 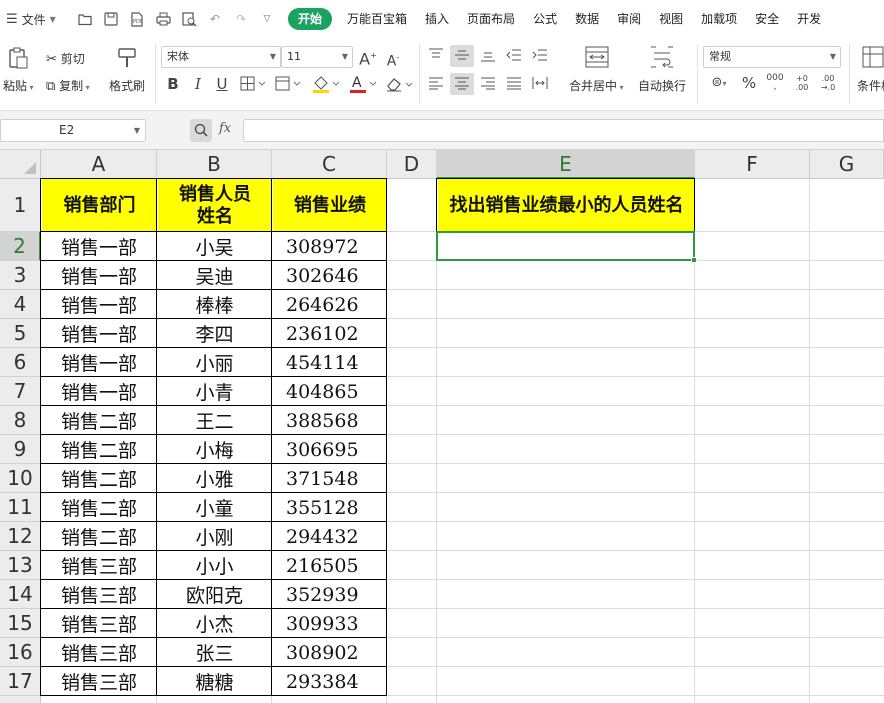 What do you see at coordinates (253, 86) in the screenshot?
I see `border-icon` at bounding box center [253, 86].